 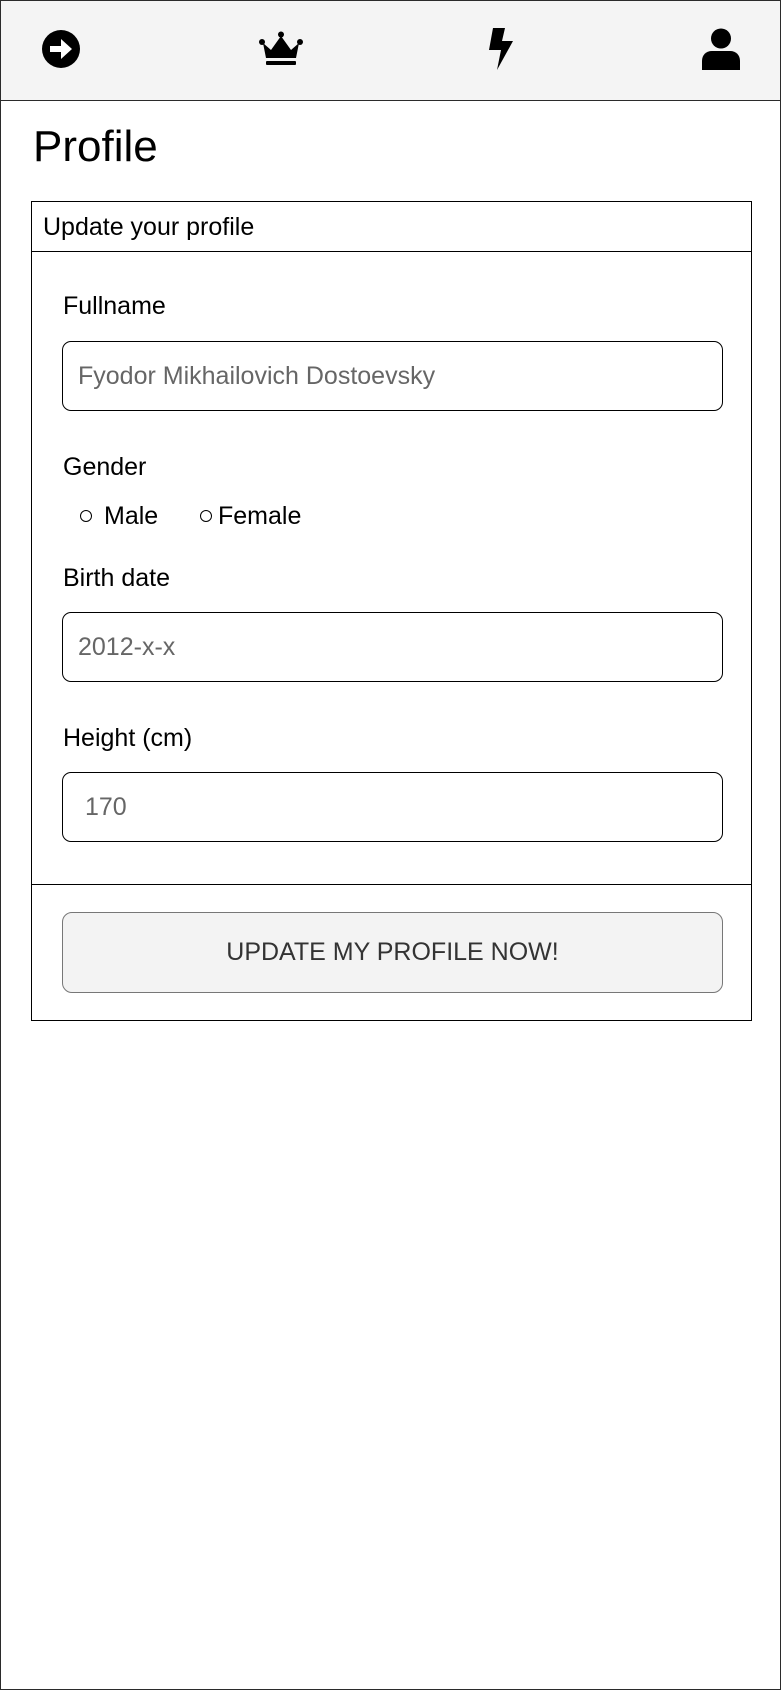 What do you see at coordinates (206, 516) in the screenshot?
I see `radio-button-female` at bounding box center [206, 516].